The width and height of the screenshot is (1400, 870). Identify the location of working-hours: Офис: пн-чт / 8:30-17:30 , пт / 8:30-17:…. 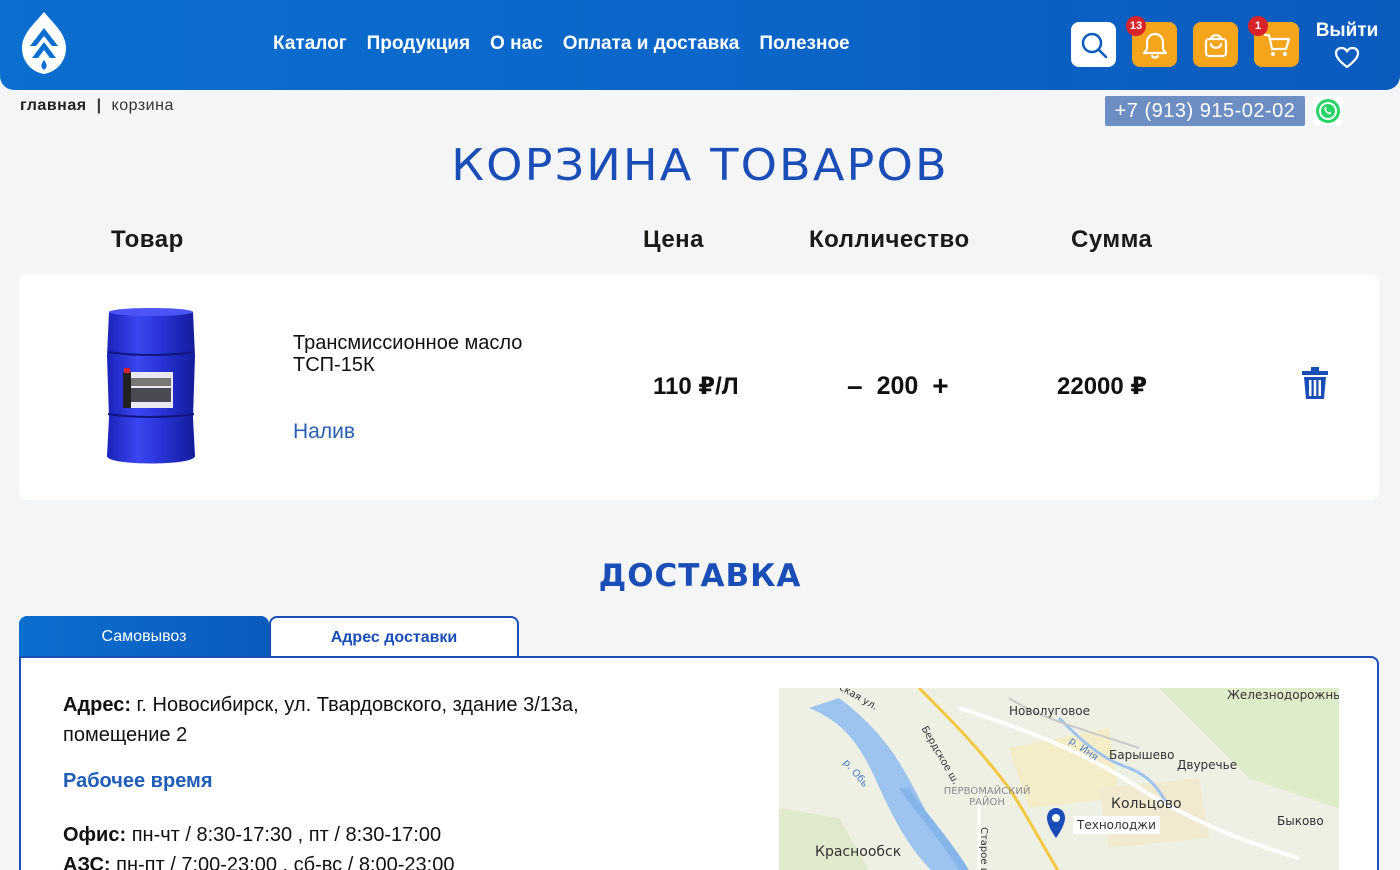
(258, 845).